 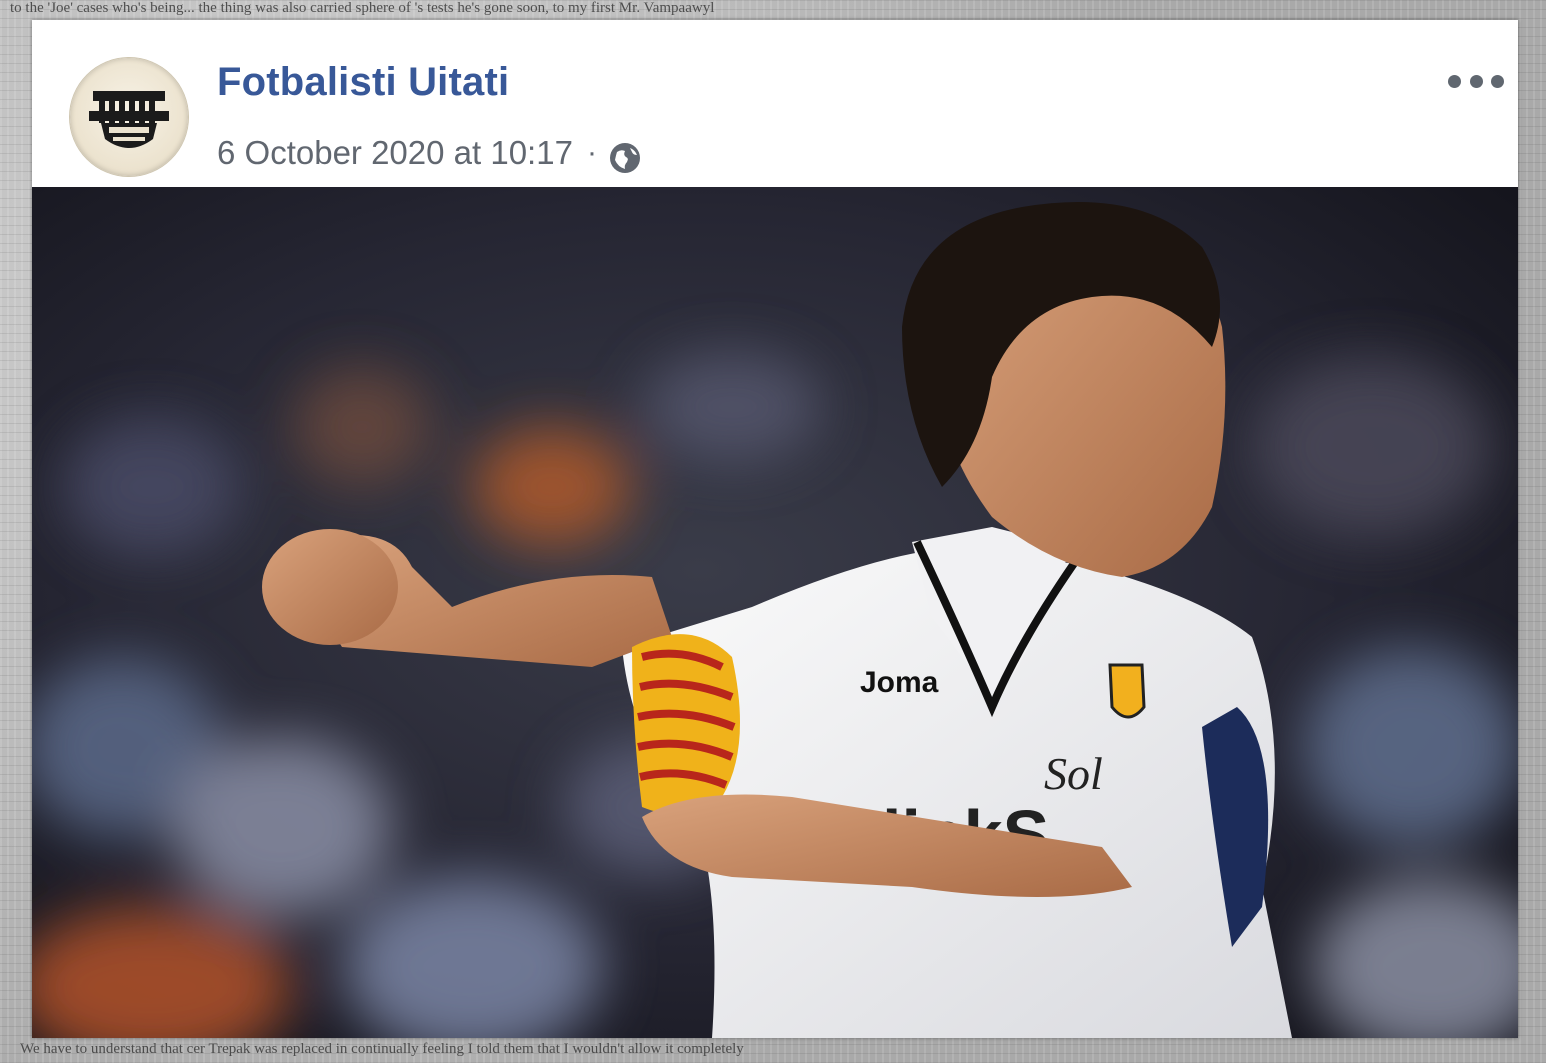 I want to click on shirt-sponsor-text: Joma, so click(x=899, y=682).